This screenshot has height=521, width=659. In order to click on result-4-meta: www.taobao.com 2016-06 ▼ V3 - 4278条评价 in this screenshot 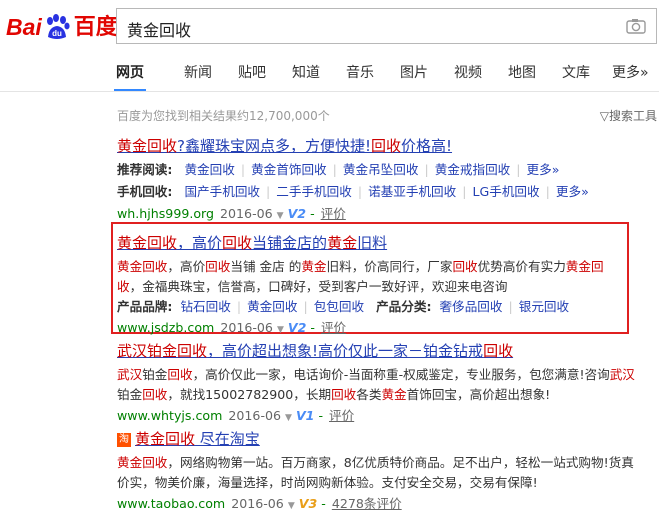, I will do `click(259, 503)`.